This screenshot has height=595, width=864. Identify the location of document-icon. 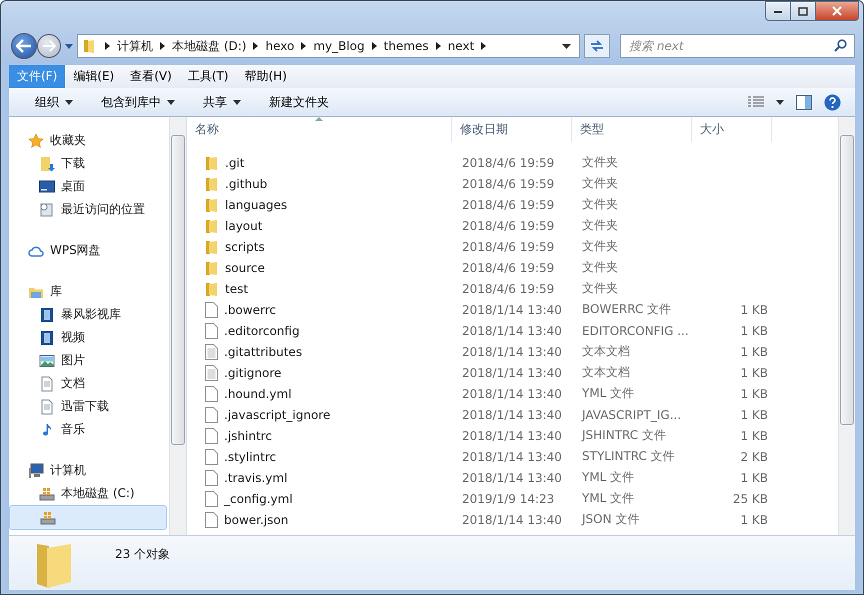
(47, 384).